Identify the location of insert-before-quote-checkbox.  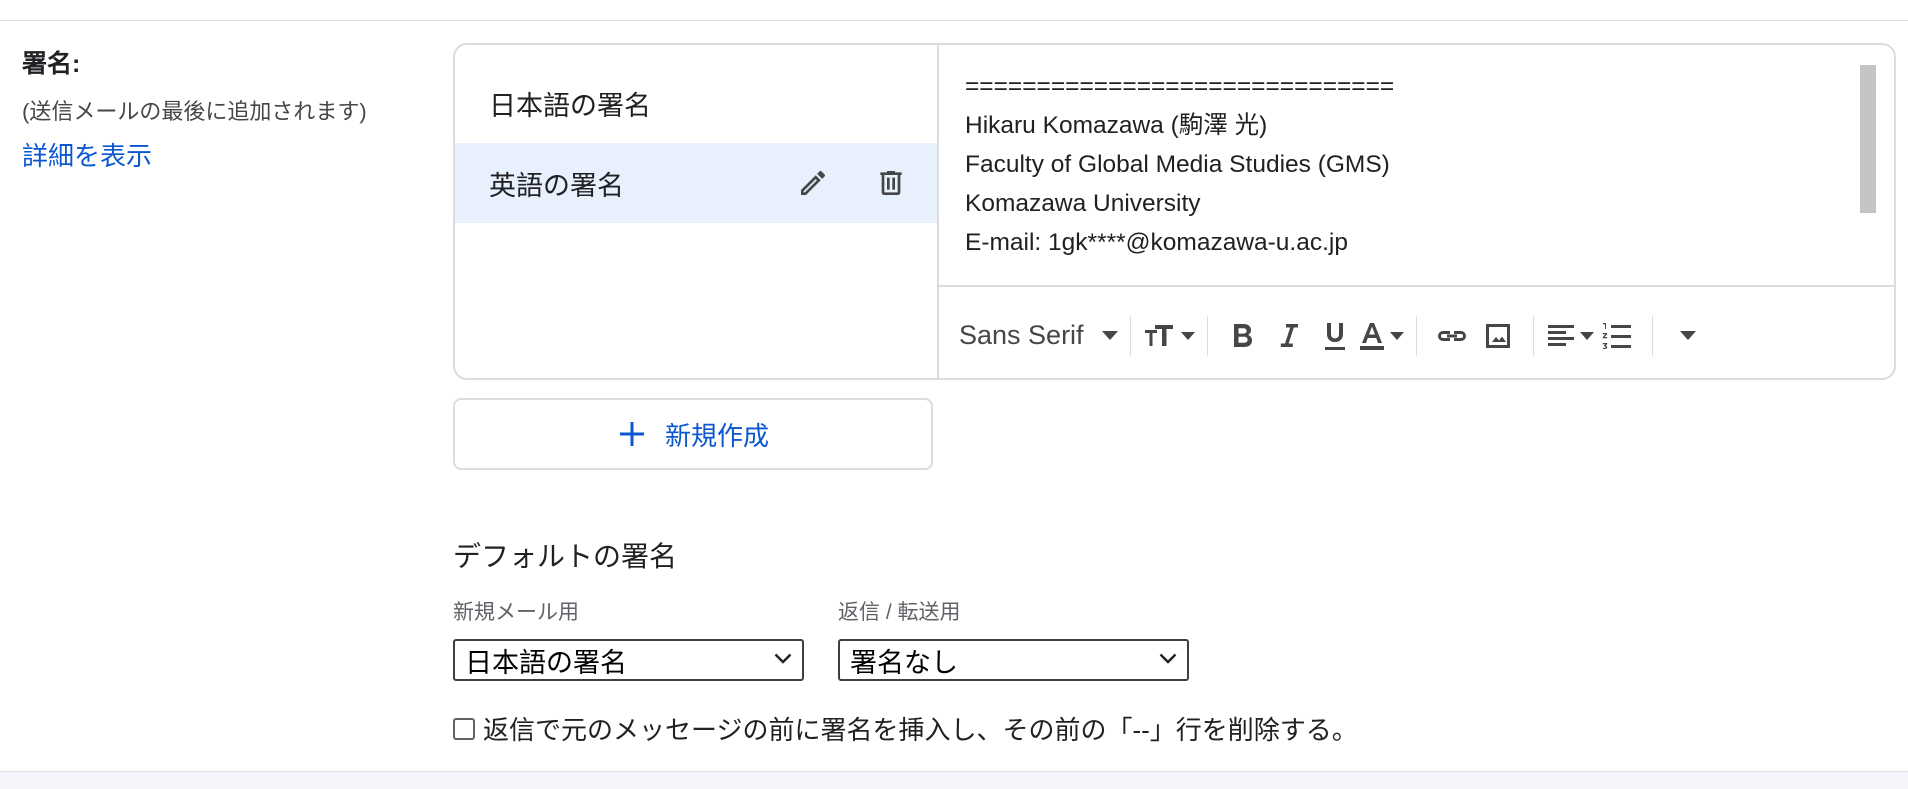
(464, 728).